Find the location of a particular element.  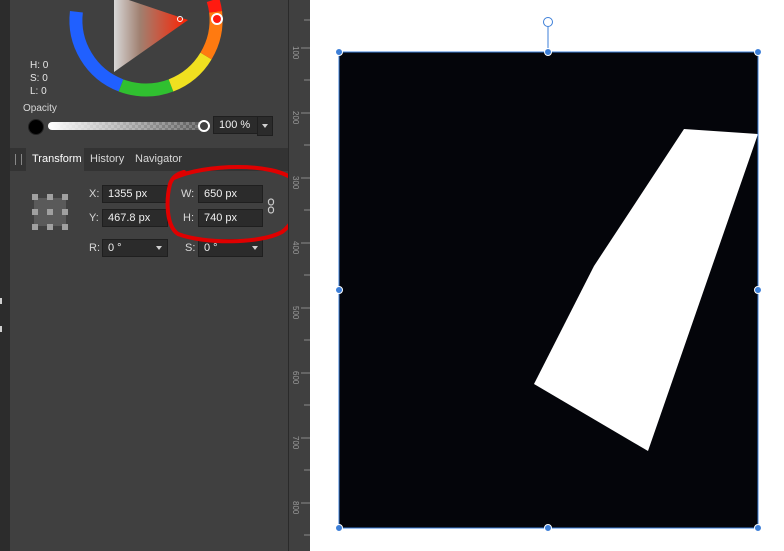

opacity-dropdown-button is located at coordinates (265, 126).